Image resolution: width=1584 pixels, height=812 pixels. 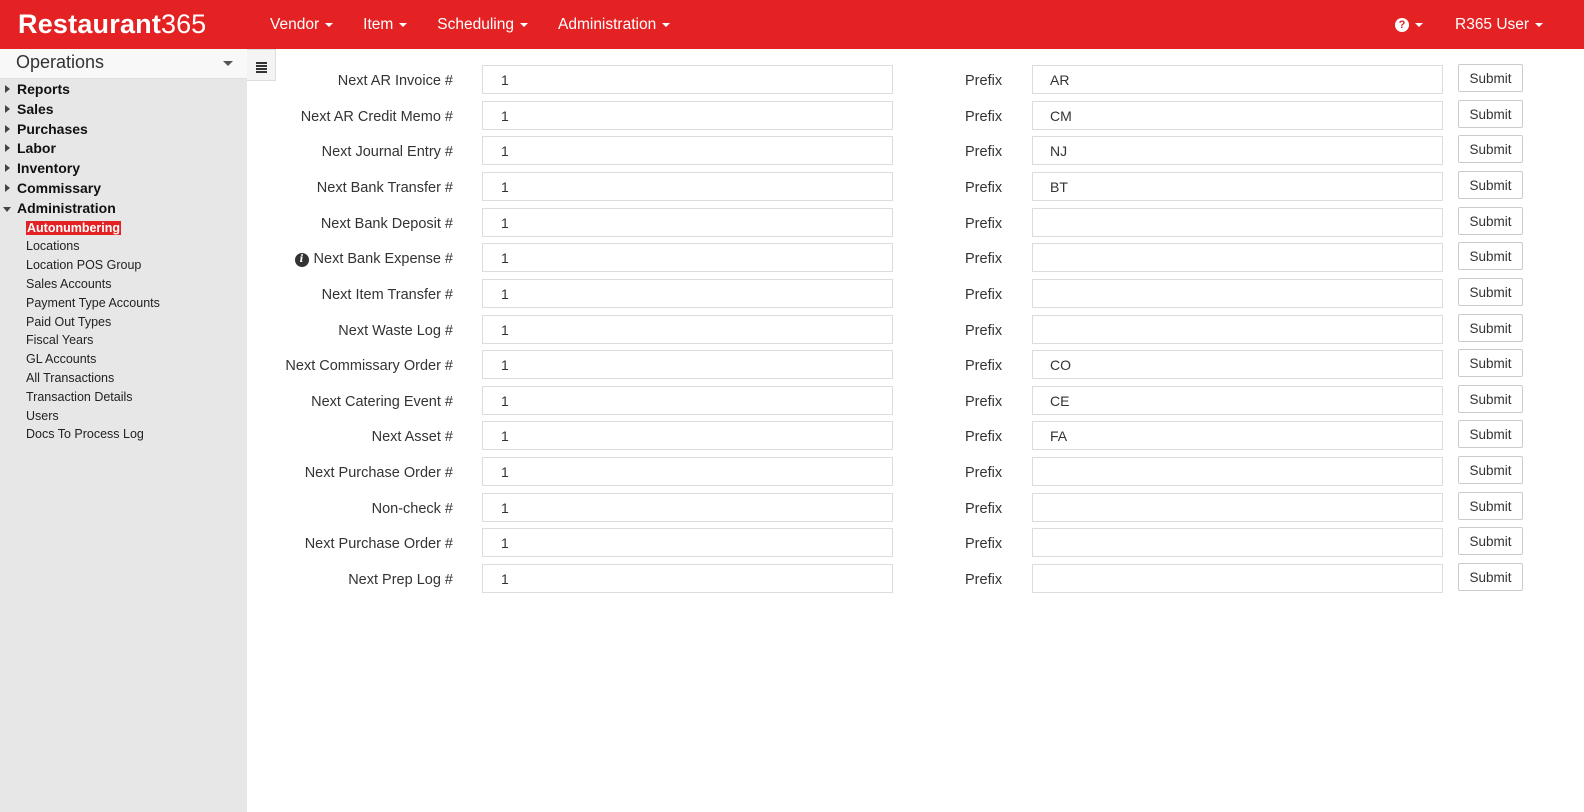 What do you see at coordinates (369, 366) in the screenshot?
I see `row-label-text: Next Commissary Order #` at bounding box center [369, 366].